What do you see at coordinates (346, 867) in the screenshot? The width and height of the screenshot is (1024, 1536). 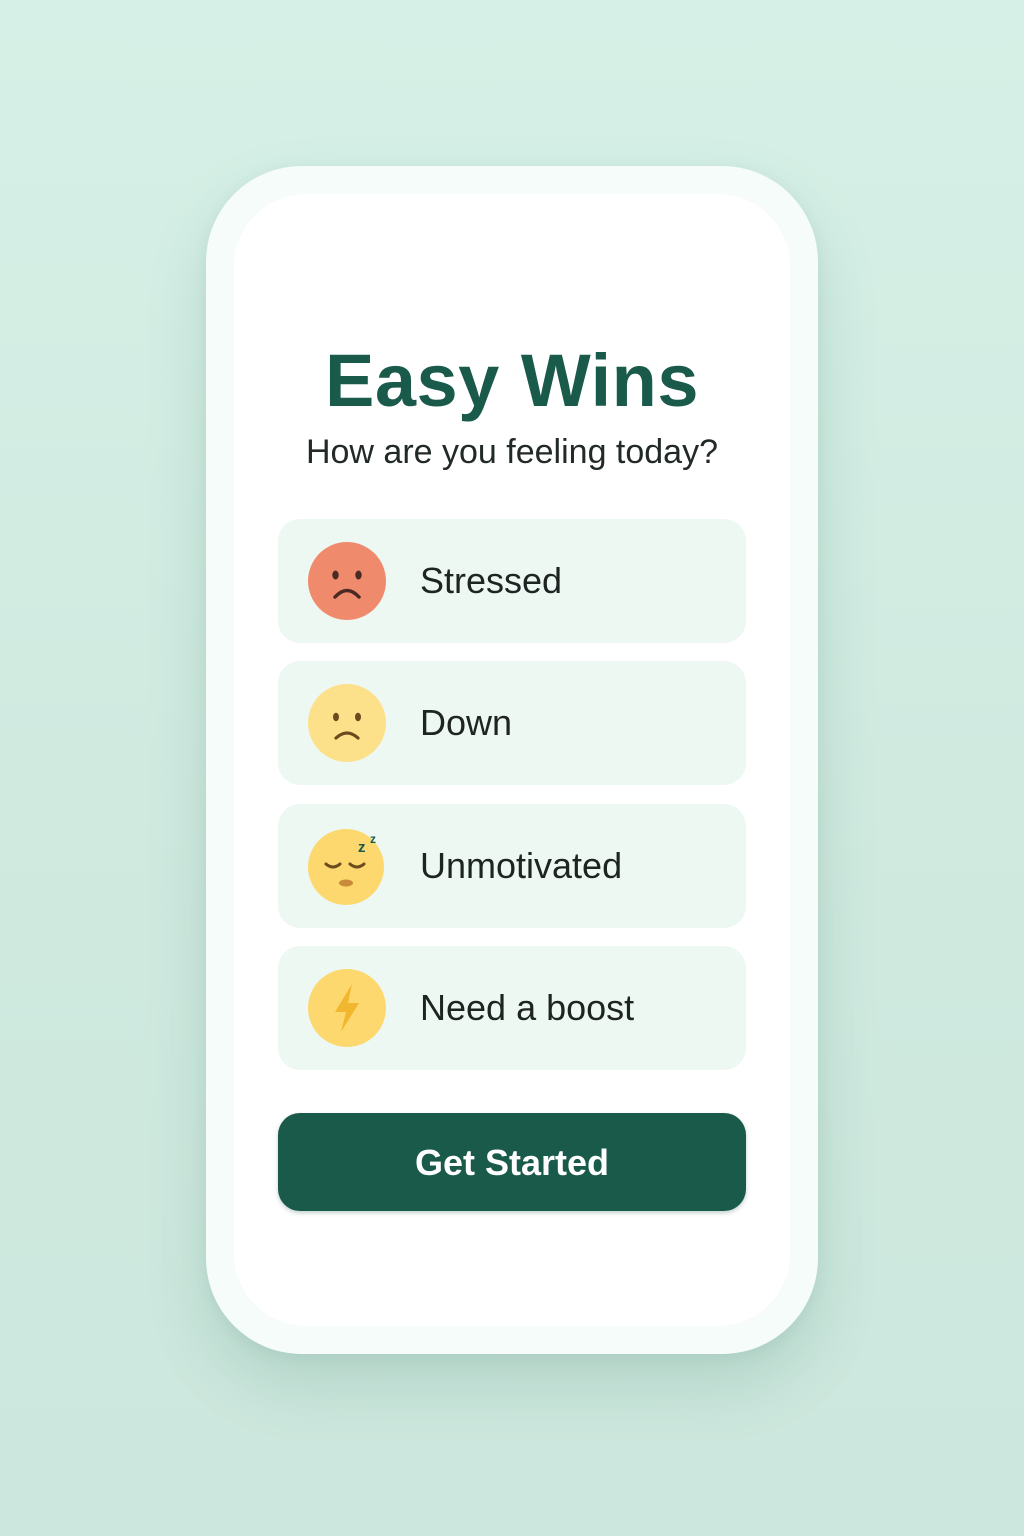 I see `sleepy-face-icon: z z` at bounding box center [346, 867].